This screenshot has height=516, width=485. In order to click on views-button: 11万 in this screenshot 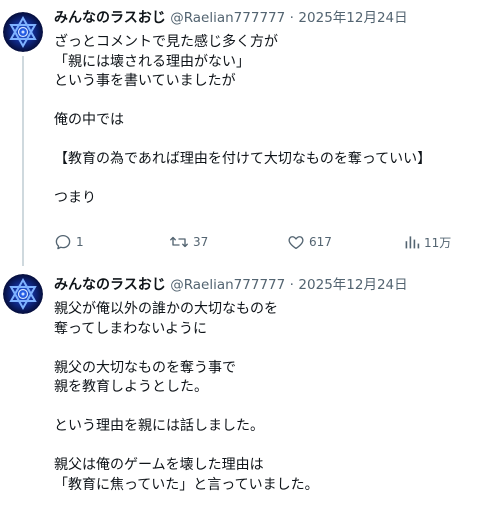, I will do `click(427, 242)`.